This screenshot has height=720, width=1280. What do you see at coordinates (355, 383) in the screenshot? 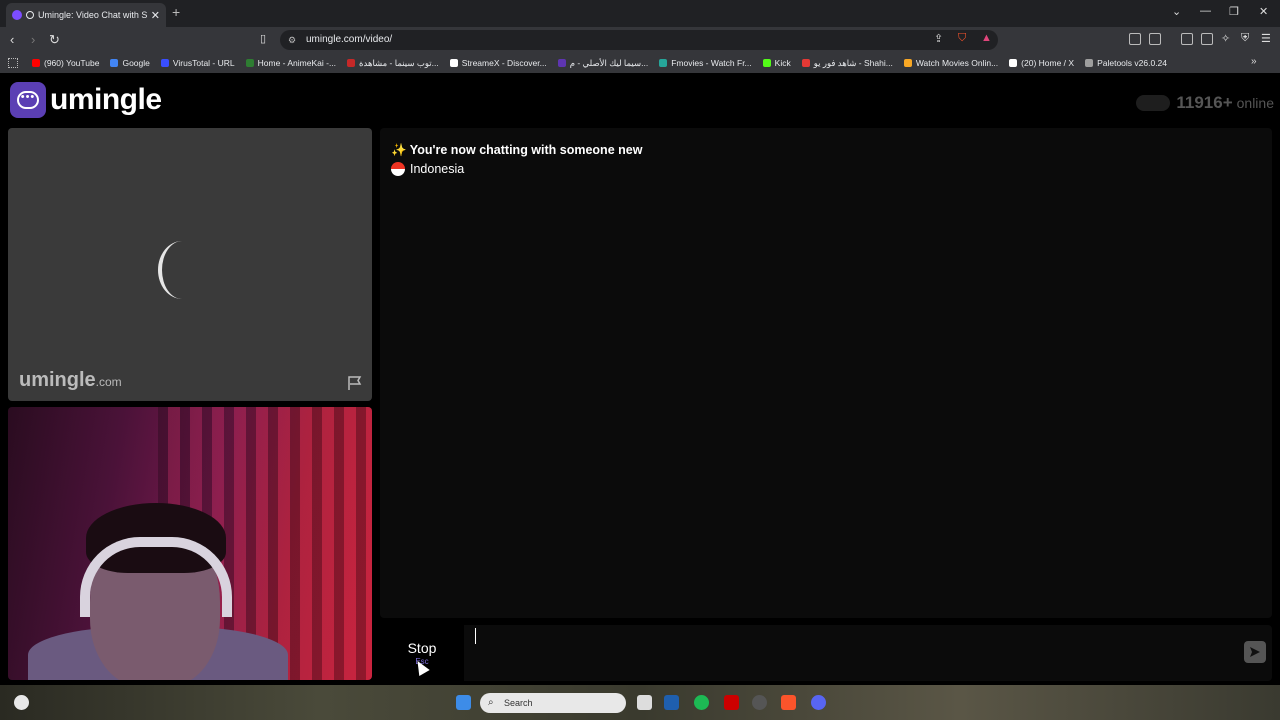
I see `report-flag-icon` at bounding box center [355, 383].